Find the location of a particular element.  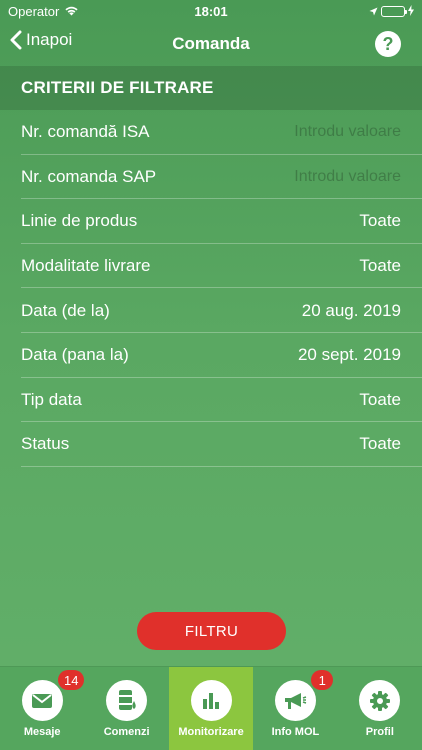

tab-label-profil: Profil is located at coordinates (379, 732).